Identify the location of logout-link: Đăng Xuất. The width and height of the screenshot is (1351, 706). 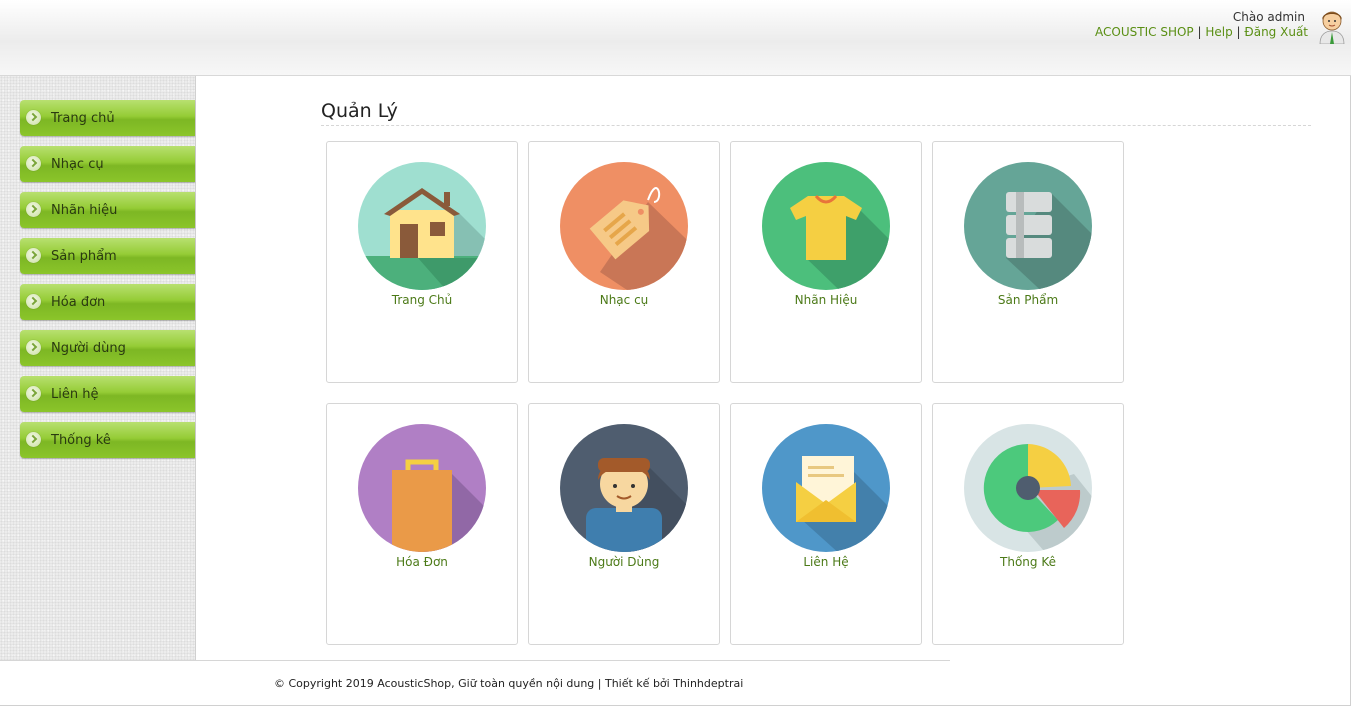
(1276, 32).